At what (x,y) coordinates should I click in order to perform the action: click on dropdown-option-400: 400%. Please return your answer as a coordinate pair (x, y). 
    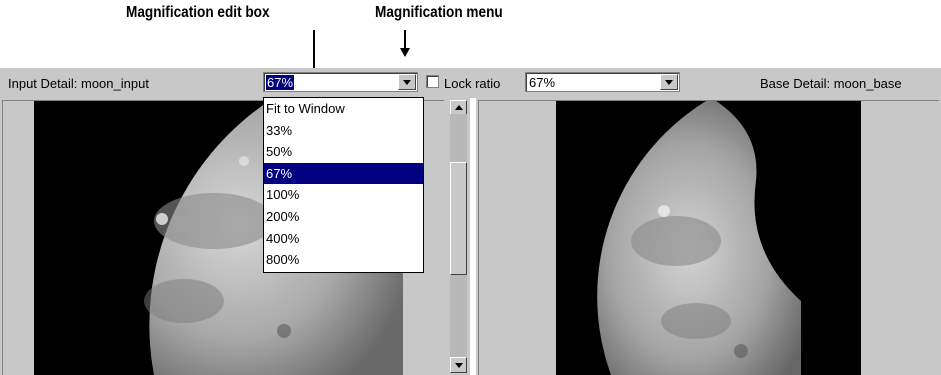
    Looking at the image, I should click on (343, 239).